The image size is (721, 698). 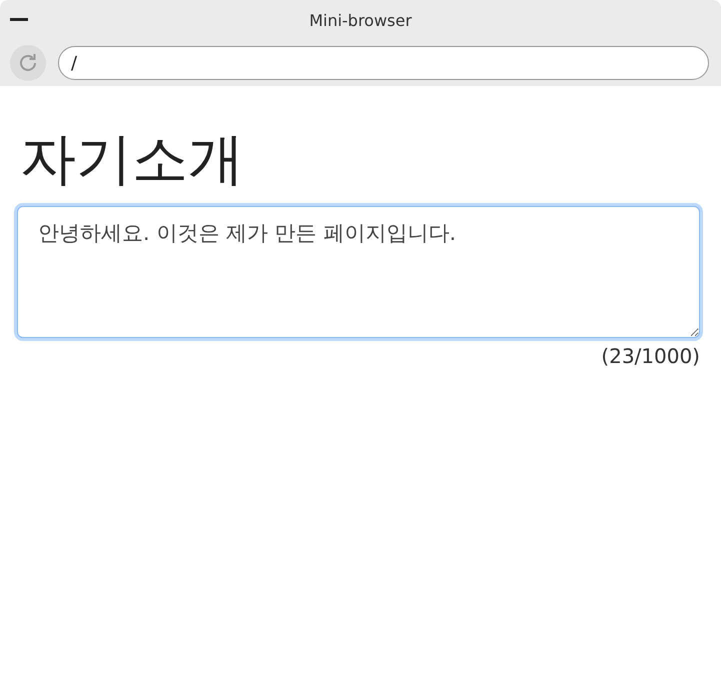 What do you see at coordinates (650, 356) in the screenshot?
I see `character-counter: (23/1000)` at bounding box center [650, 356].